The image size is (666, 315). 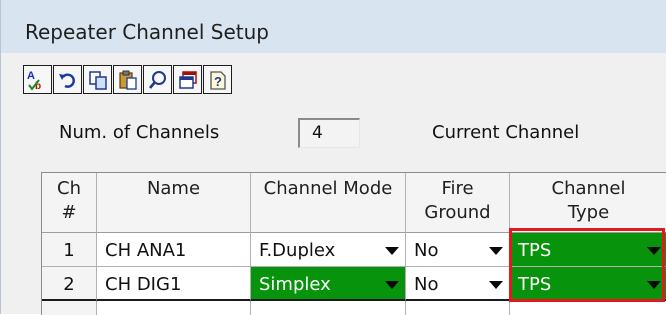 What do you see at coordinates (295, 284) in the screenshot?
I see `row2-channel-mode-value: Simplex` at bounding box center [295, 284].